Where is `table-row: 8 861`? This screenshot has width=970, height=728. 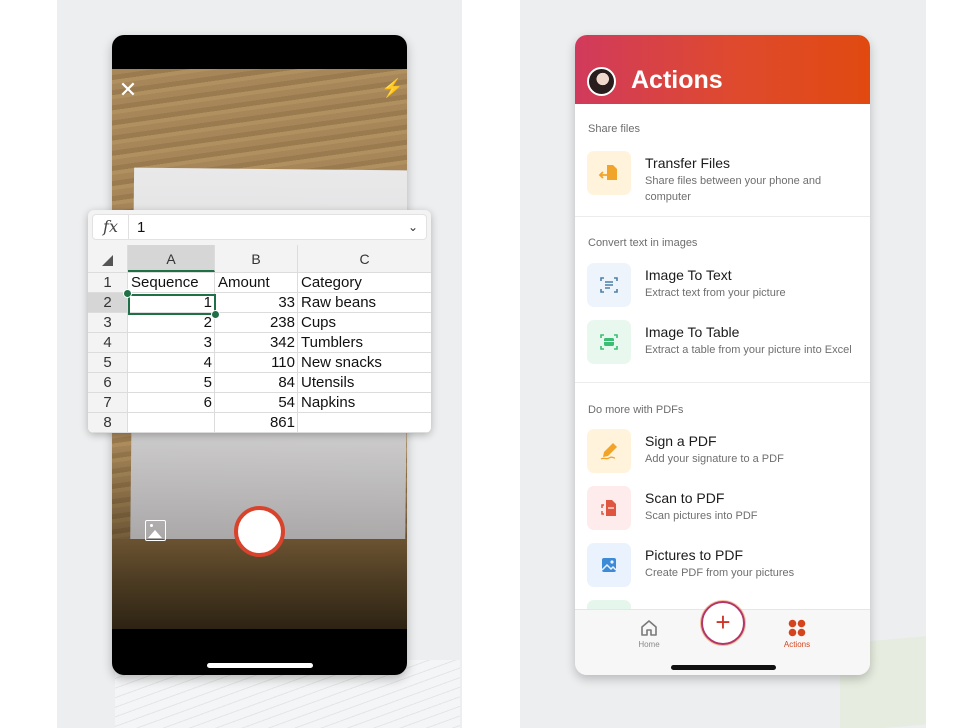
table-row: 8 861 is located at coordinates (259, 423).